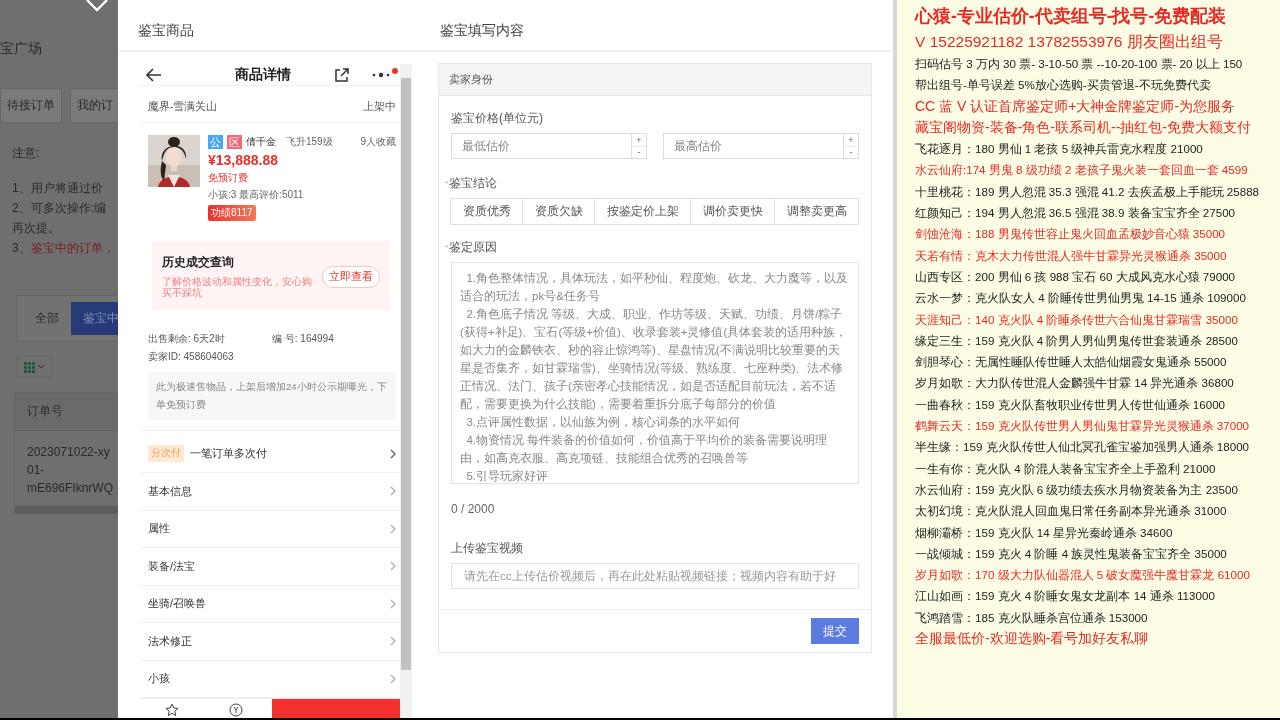  I want to click on note-line: 太初幻境：克火队混人回血鬼日常任务副本异光通杀 31000, so click(1071, 511).